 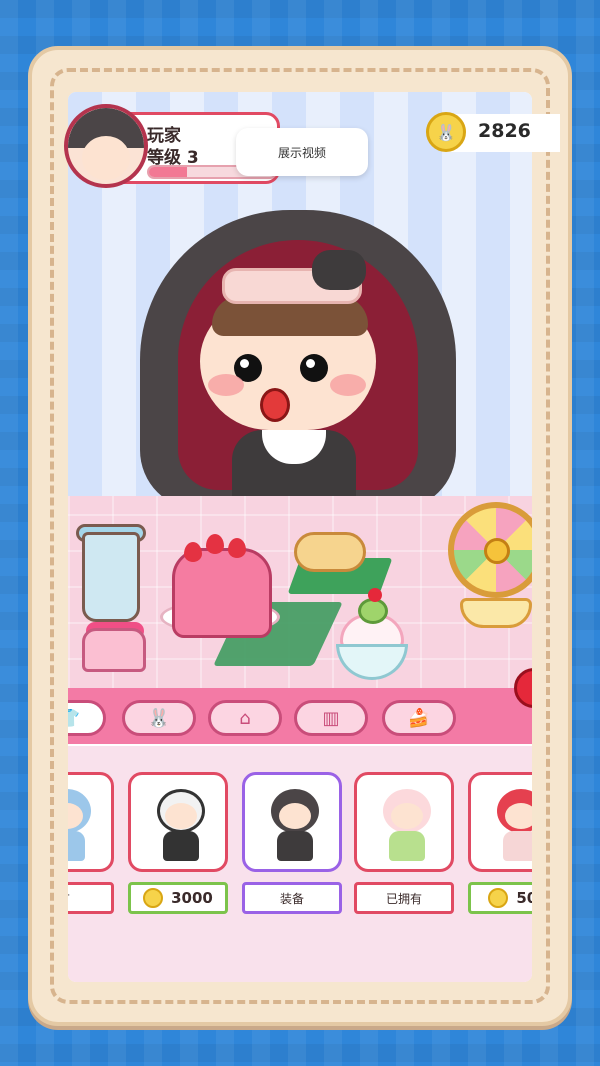 I want to click on item-price: 3000, so click(x=192, y=898).